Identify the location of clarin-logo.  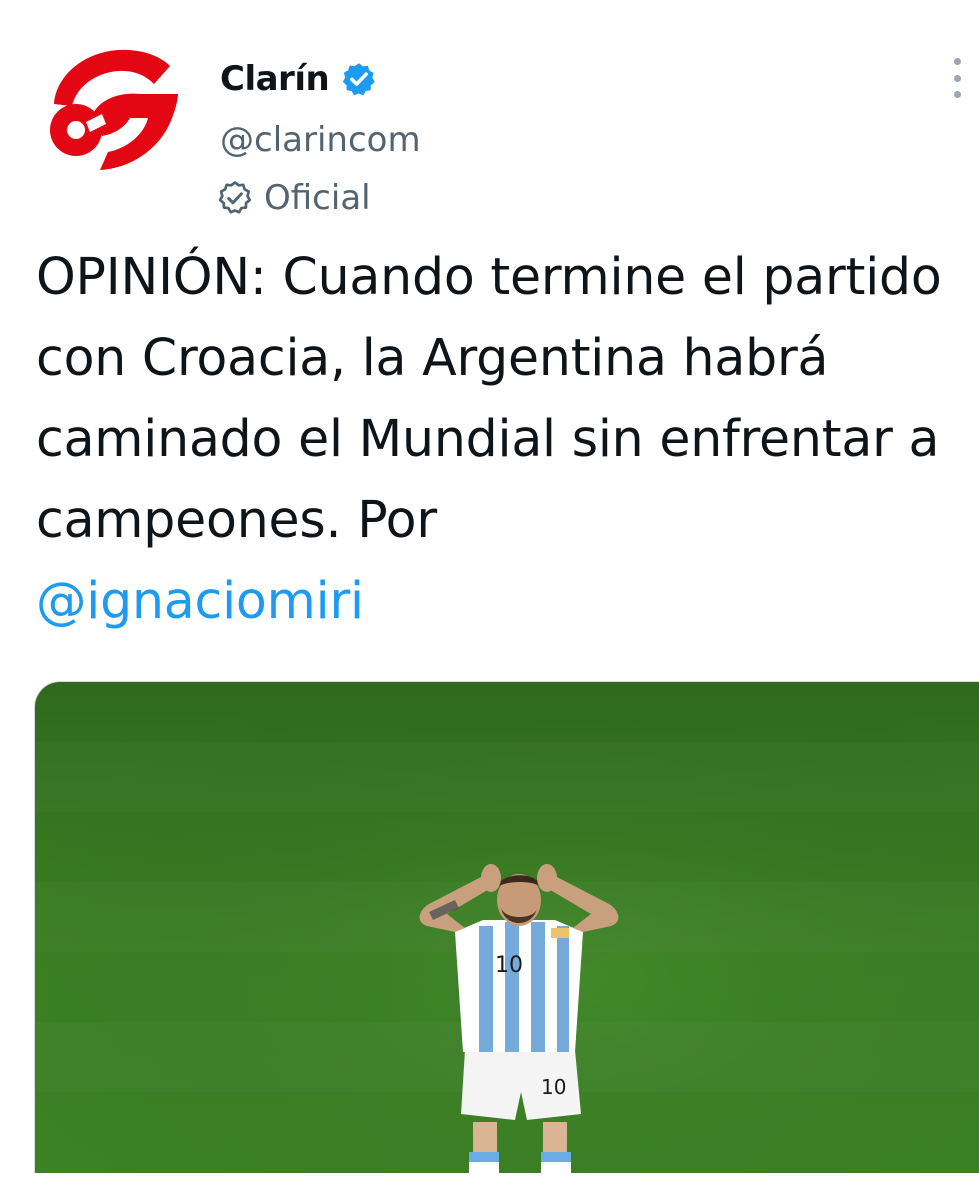
(110, 108).